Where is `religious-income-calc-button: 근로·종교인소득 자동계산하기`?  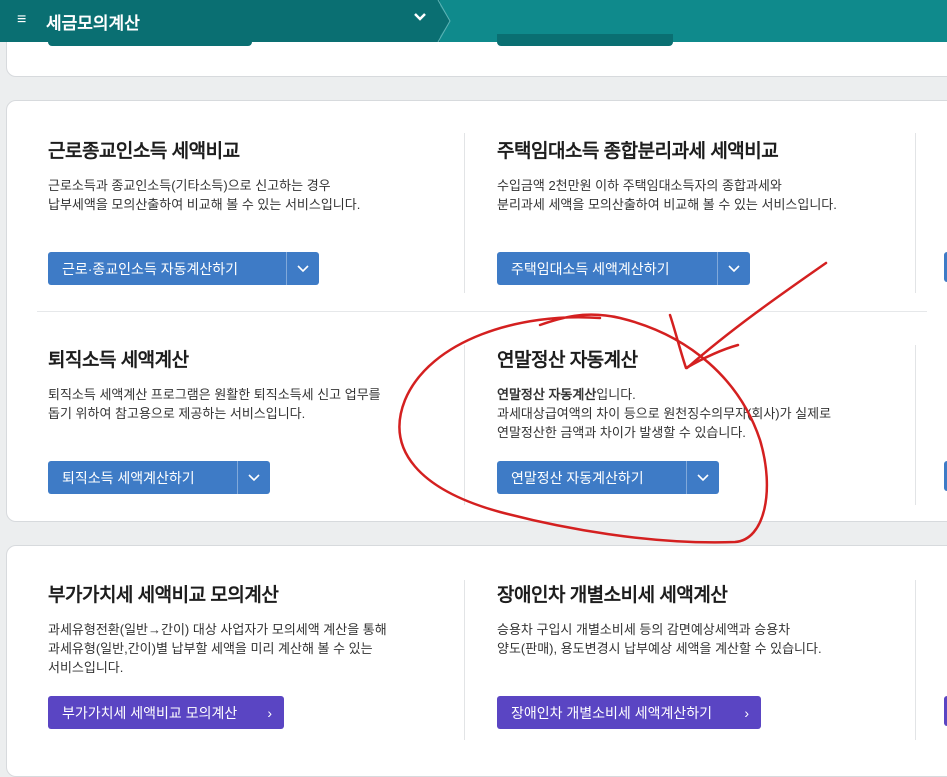 religious-income-calc-button: 근로·종교인소득 자동계산하기 is located at coordinates (183, 268).